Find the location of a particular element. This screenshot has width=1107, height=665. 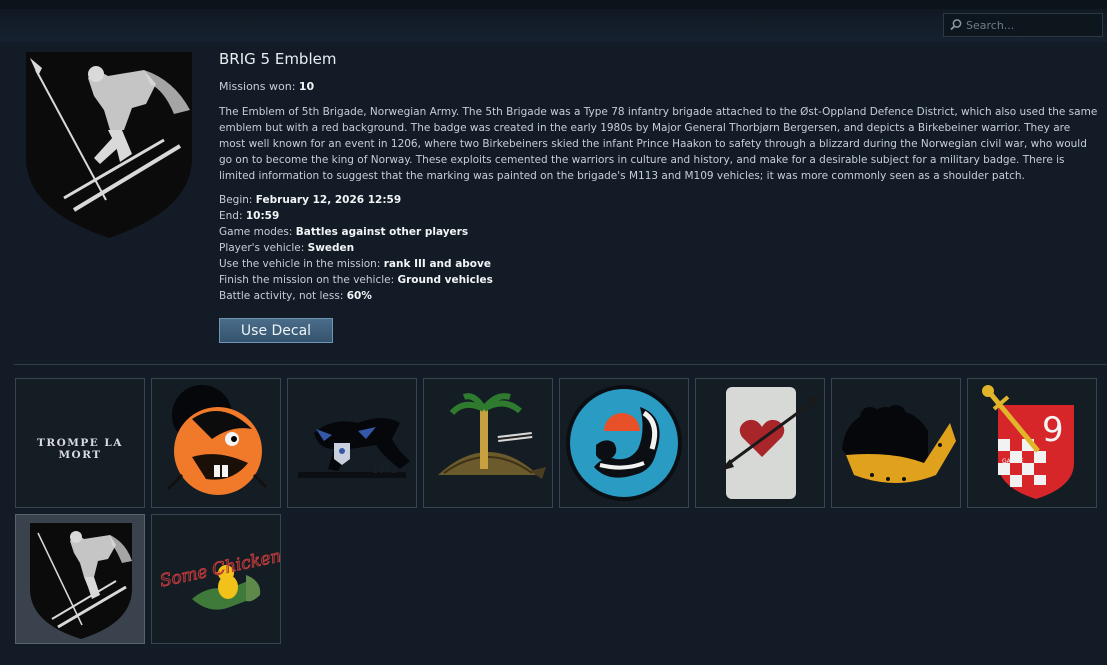

skunk-roundel-icon is located at coordinates (624, 443).